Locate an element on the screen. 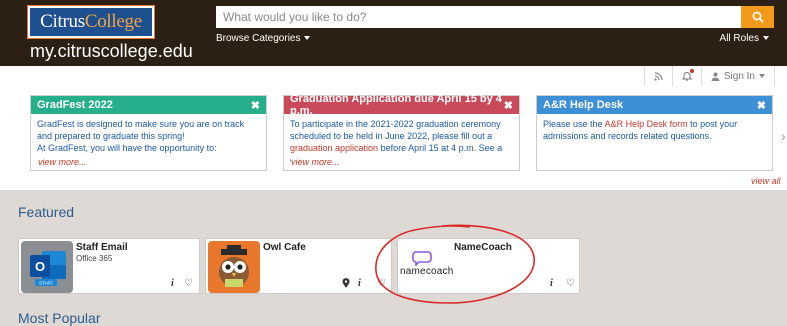 The image size is (787, 326). rss-icon is located at coordinates (658, 76).